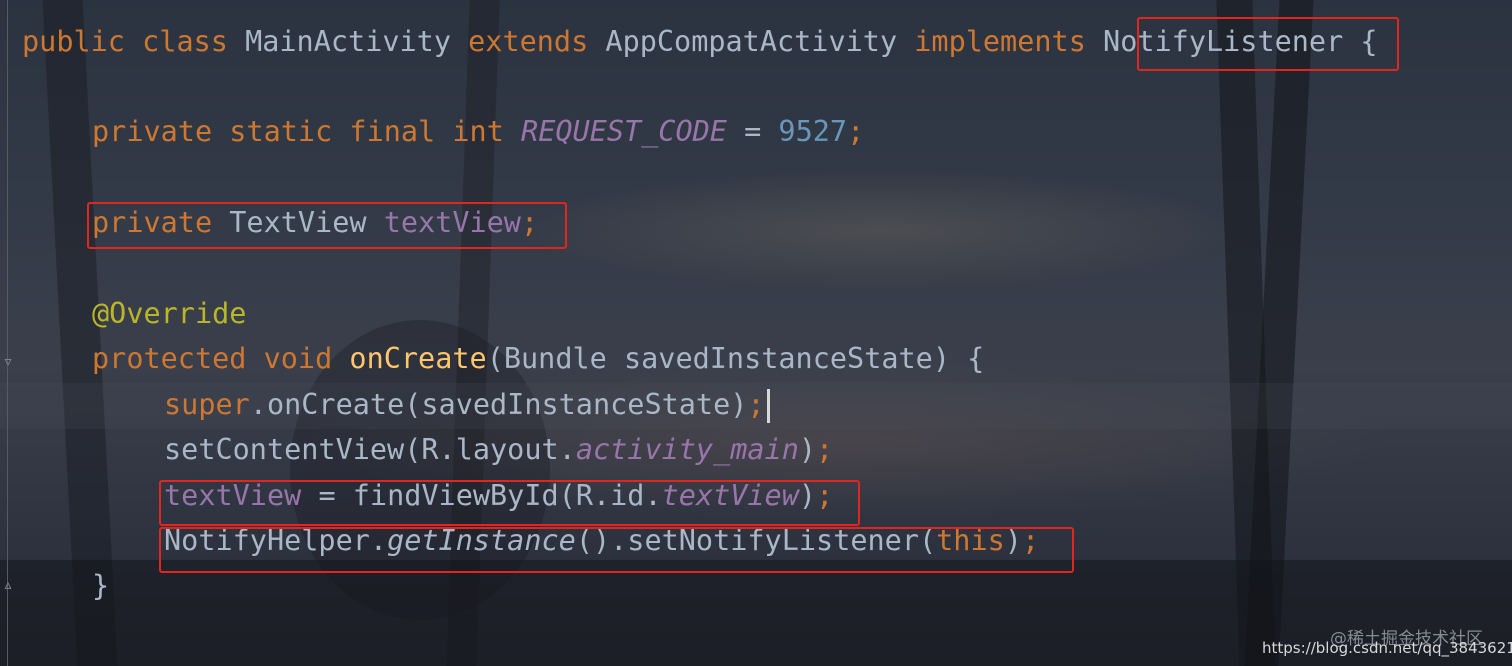  Describe the element at coordinates (348, 41) in the screenshot. I see `class-name: MainActivity` at that location.